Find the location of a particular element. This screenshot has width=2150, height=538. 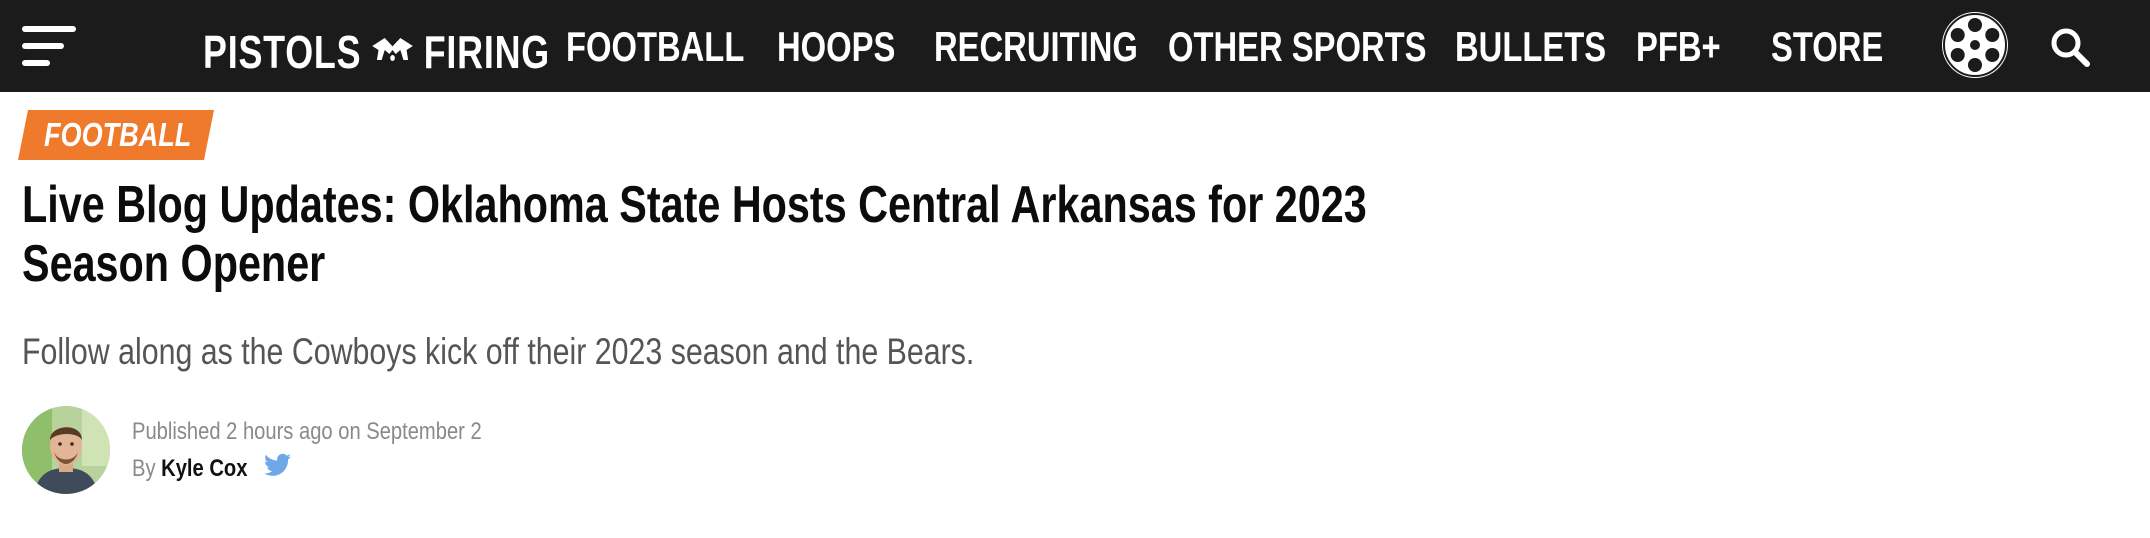

nav-bullets: BULLETS is located at coordinates (1530, 47).